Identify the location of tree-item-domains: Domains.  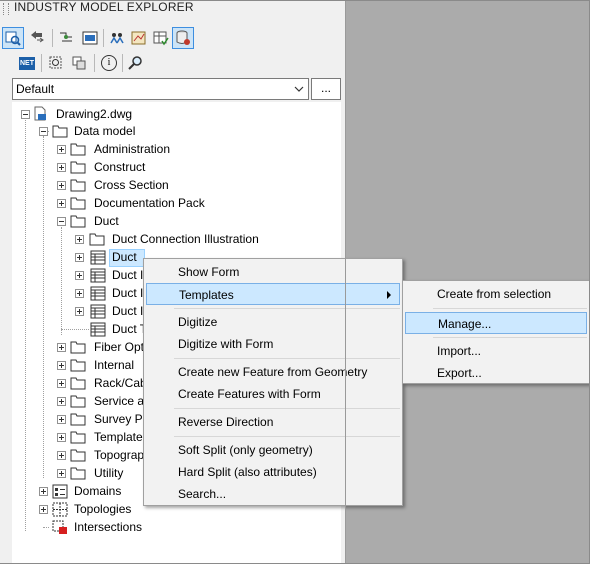
(97, 491).